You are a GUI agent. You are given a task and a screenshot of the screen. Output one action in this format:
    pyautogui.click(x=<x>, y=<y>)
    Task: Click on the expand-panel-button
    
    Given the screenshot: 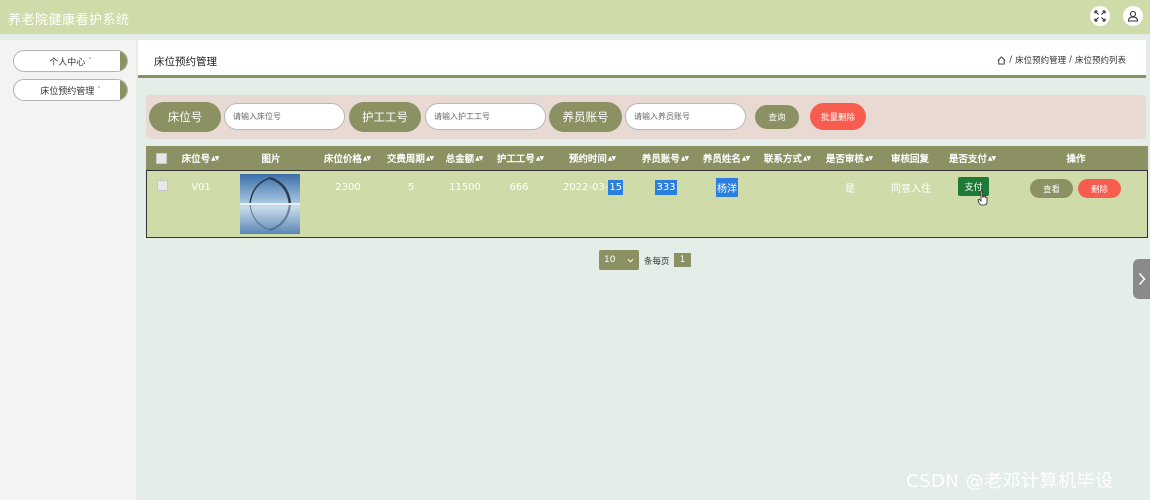 What is the action you would take?
    pyautogui.click(x=1141, y=279)
    